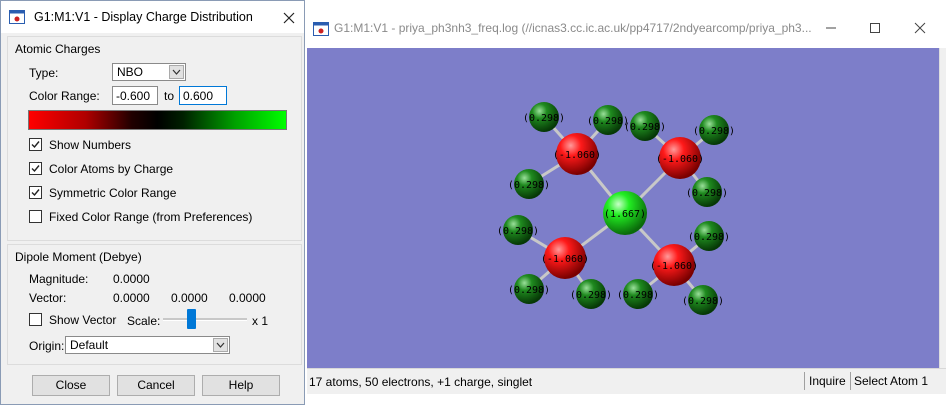  What do you see at coordinates (875, 28) in the screenshot?
I see `maximize-icon` at bounding box center [875, 28].